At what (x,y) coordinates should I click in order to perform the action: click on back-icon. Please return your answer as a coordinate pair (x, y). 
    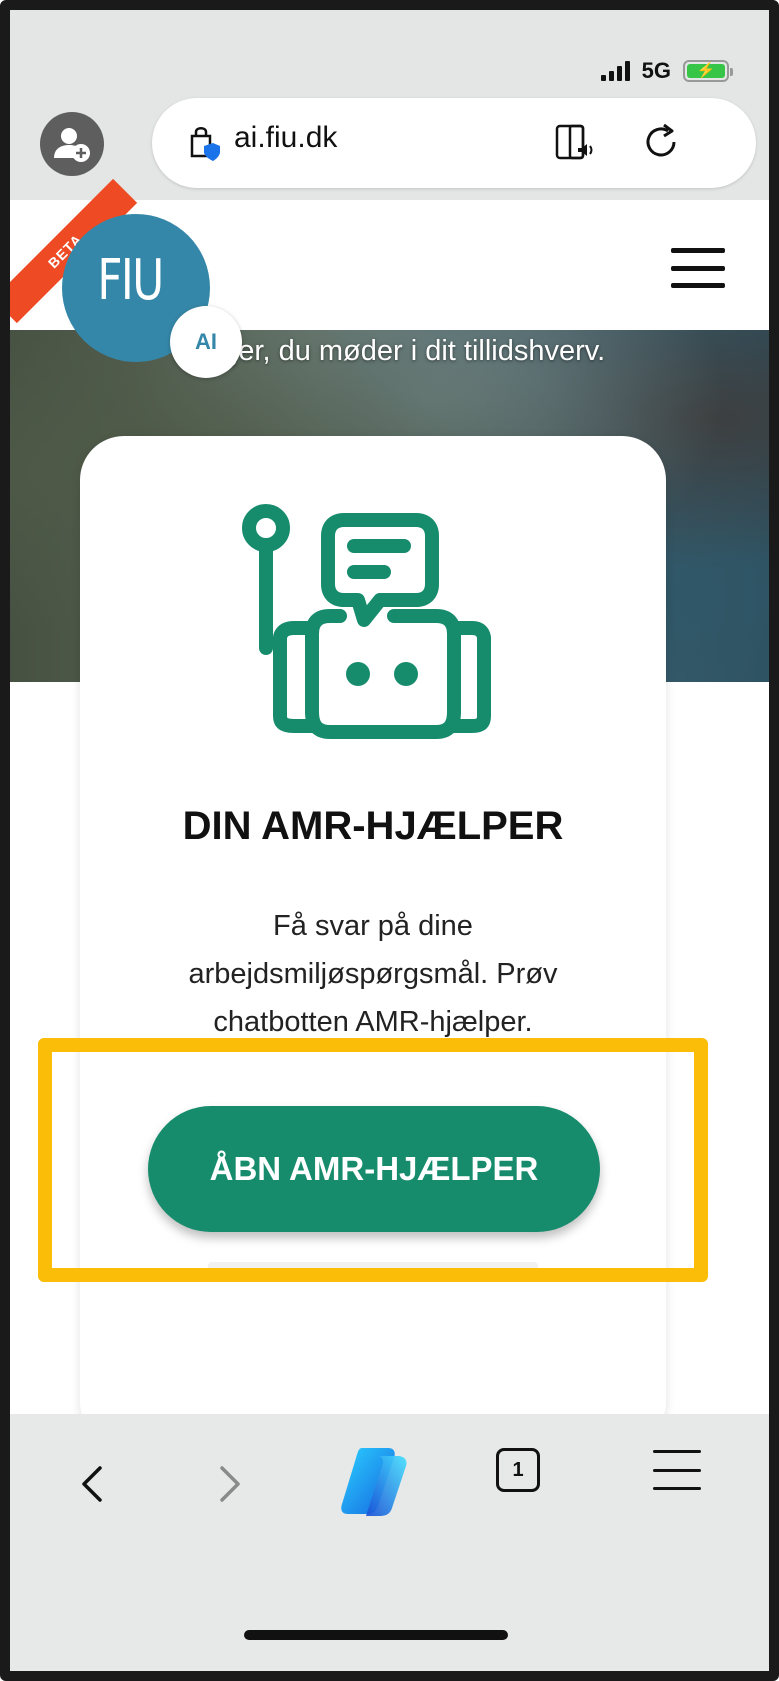
    Looking at the image, I should click on (92, 1484).